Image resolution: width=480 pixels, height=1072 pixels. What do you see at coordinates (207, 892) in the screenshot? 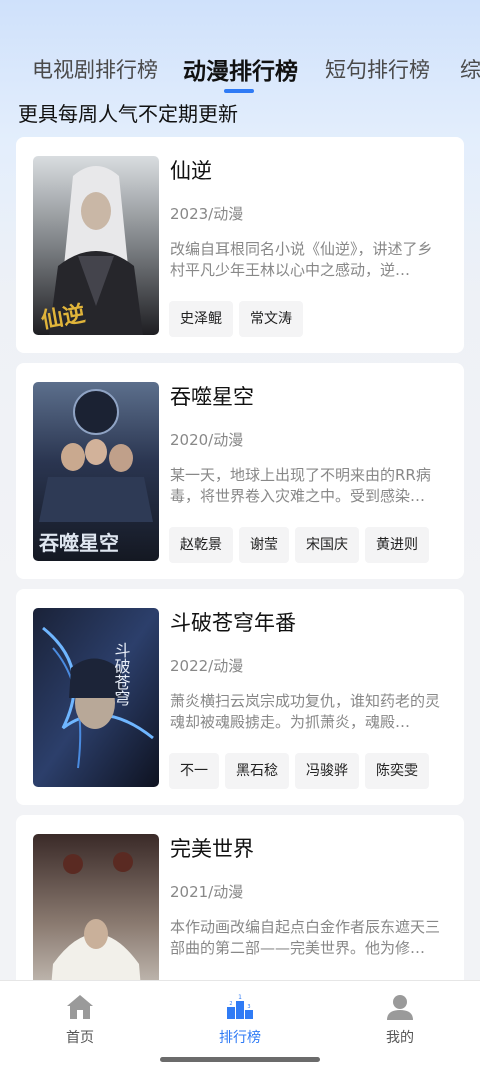
I see `card-meta: 2021/动漫` at bounding box center [207, 892].